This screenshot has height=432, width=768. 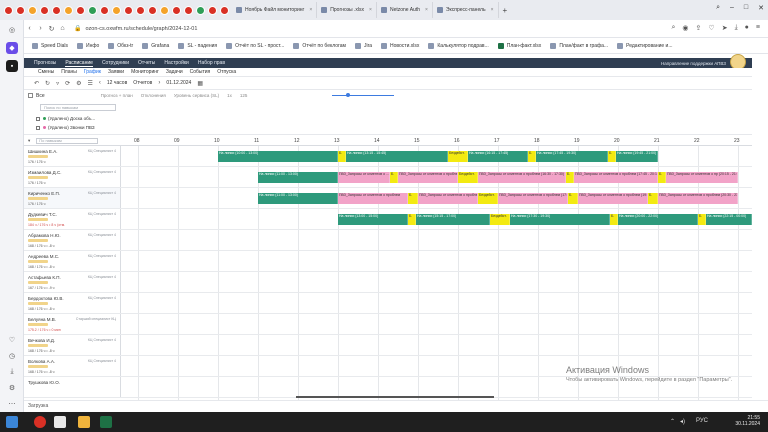 I want to click on language-indicator: РУС, so click(x=702, y=421).